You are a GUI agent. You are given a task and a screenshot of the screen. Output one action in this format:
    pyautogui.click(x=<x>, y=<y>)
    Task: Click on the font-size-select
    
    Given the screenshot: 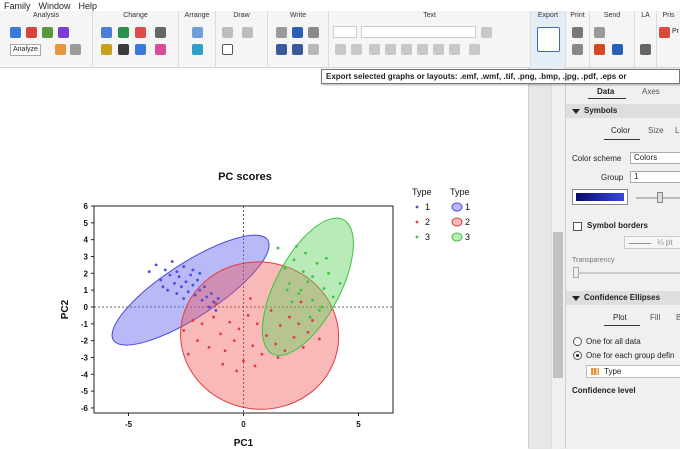 What is the action you would take?
    pyautogui.click(x=345, y=32)
    